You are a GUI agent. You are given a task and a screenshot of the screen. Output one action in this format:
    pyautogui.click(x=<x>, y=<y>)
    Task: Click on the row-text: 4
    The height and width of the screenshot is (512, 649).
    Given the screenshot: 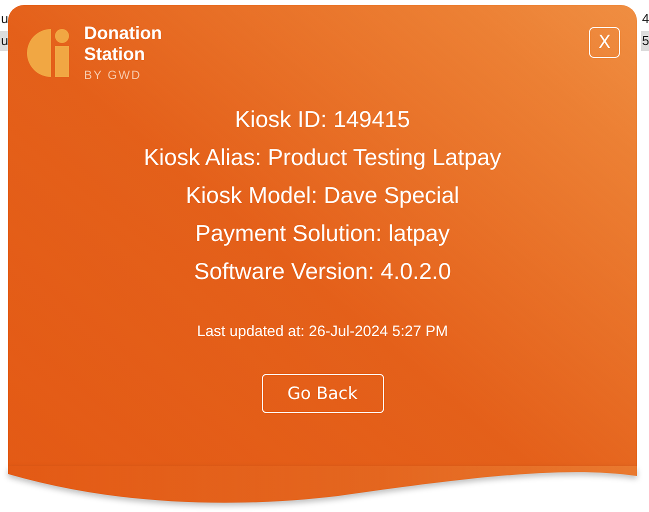 What is the action you would take?
    pyautogui.click(x=645, y=19)
    